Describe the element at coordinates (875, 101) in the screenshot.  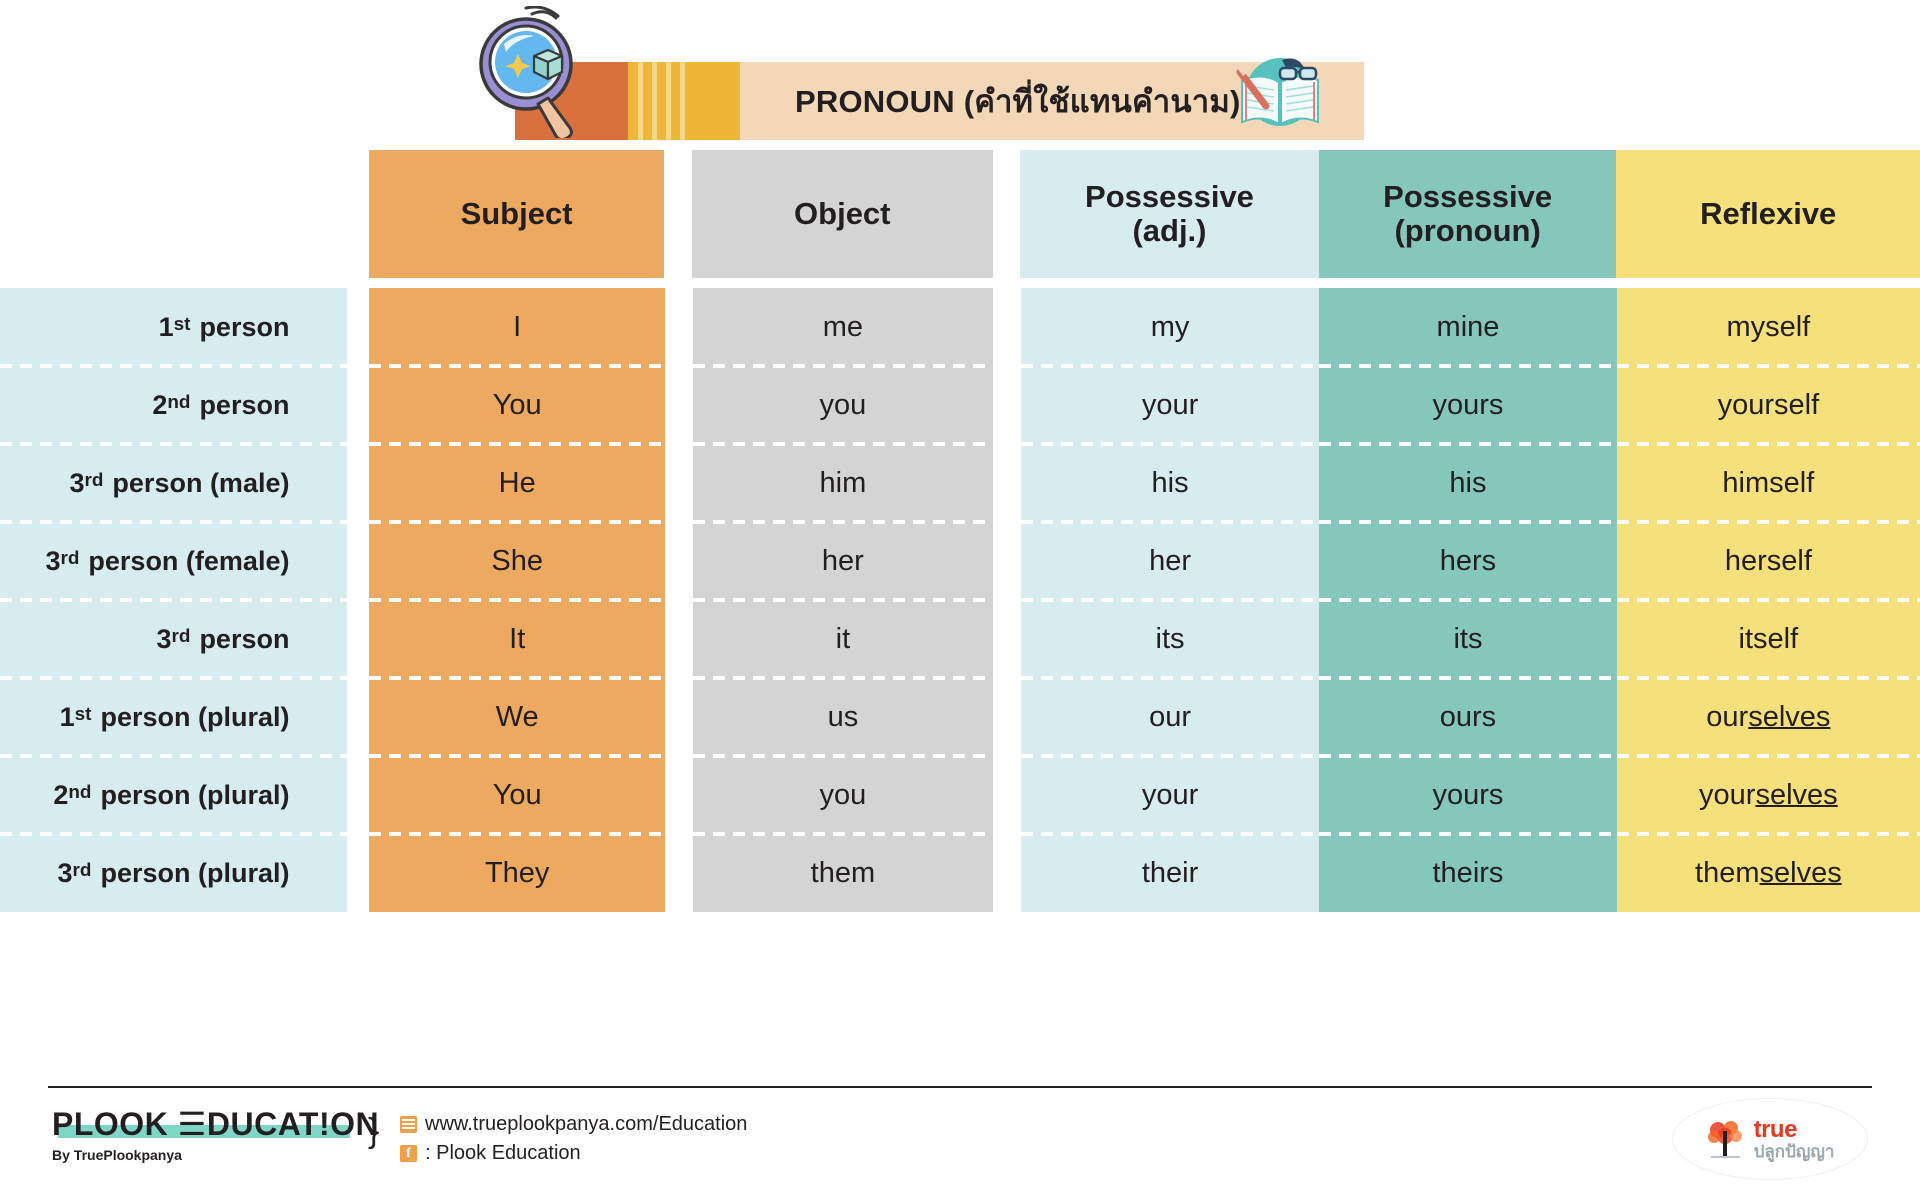
I see `title-english: PRONOUN` at that location.